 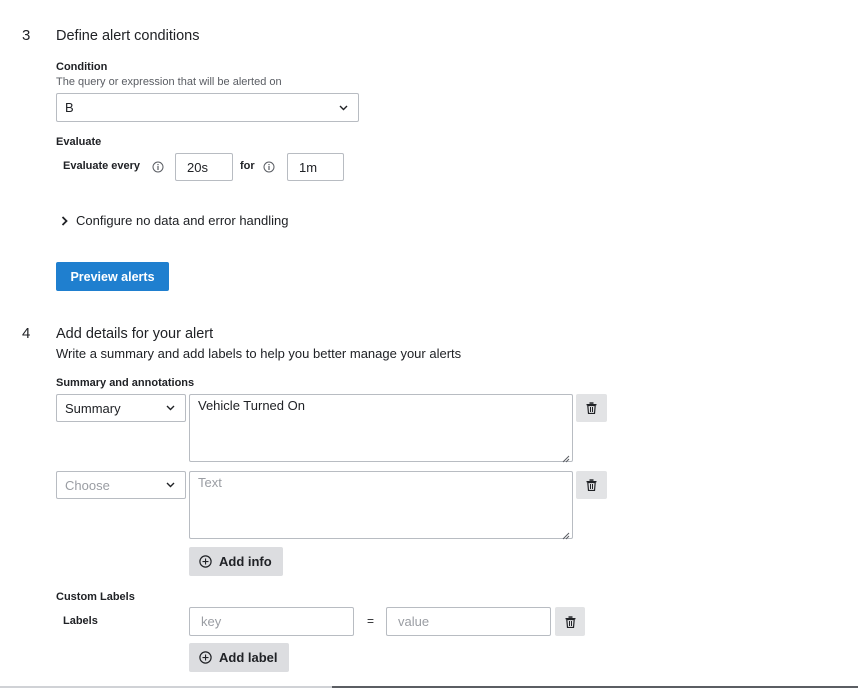 What do you see at coordinates (128, 36) in the screenshot?
I see `step-3-title: Define alert conditions` at bounding box center [128, 36].